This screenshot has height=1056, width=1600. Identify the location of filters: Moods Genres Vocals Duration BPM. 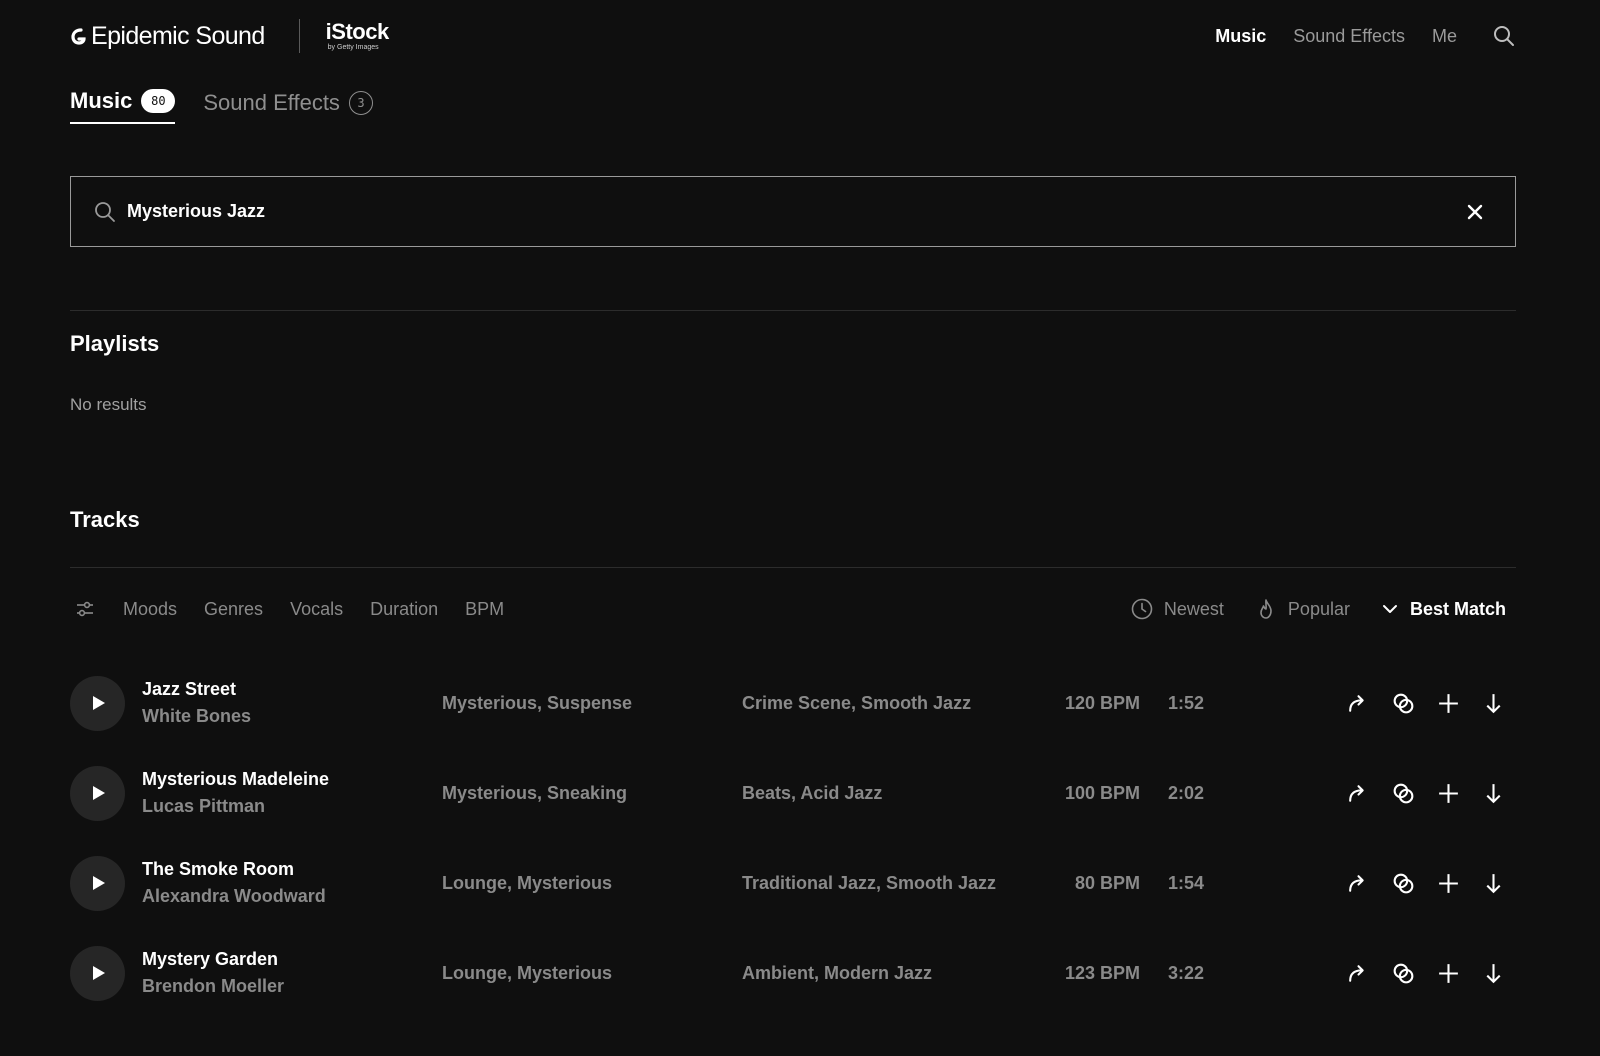
(287, 609).